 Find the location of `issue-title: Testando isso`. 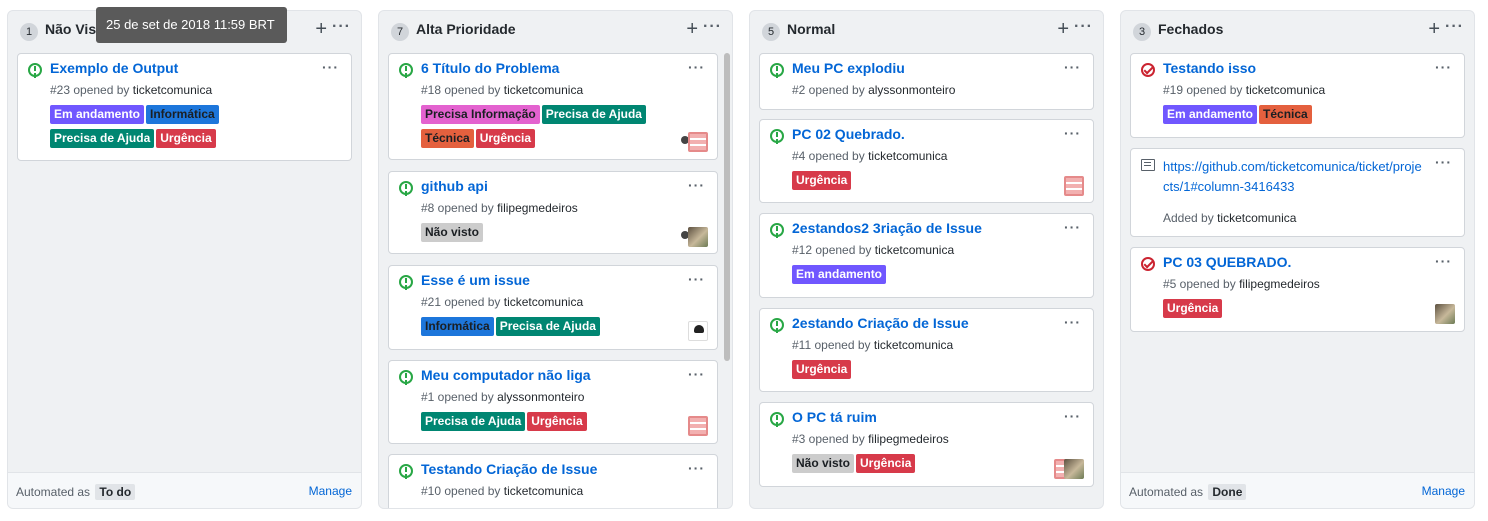

issue-title: Testando isso is located at coordinates (1209, 68).